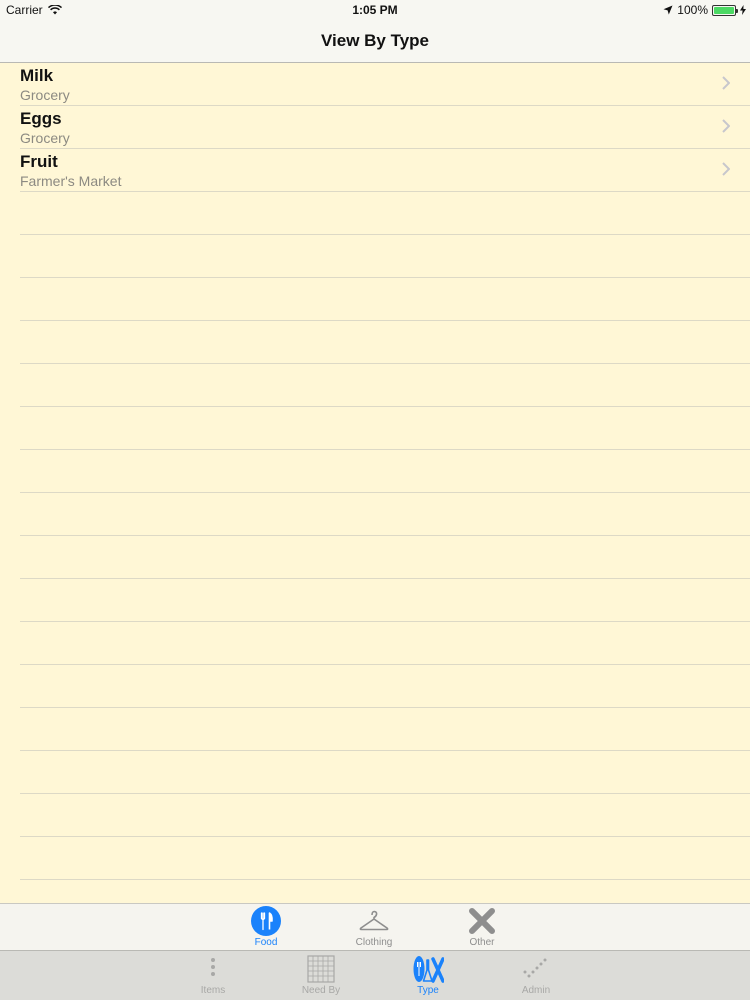 The height and width of the screenshot is (1000, 750). Describe the element at coordinates (266, 921) in the screenshot. I see `fork-knife-icon` at that location.